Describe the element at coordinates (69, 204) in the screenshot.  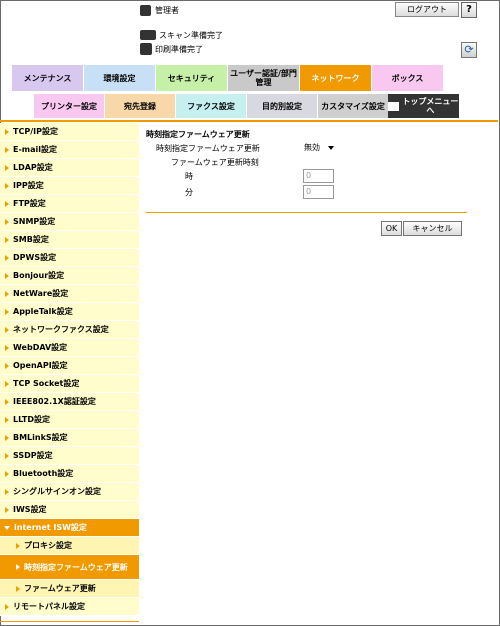
I see `sidebar-item-4: FTP設定` at that location.